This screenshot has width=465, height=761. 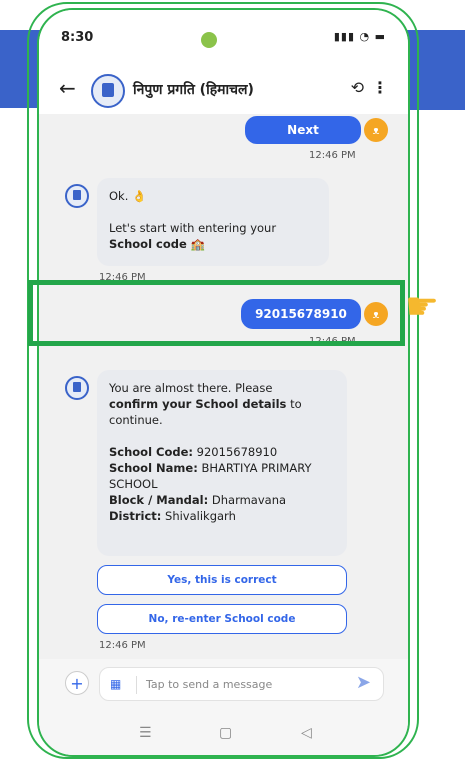 I want to click on system-navigation-bar: ☰ ▢ ◁, so click(x=223, y=733).